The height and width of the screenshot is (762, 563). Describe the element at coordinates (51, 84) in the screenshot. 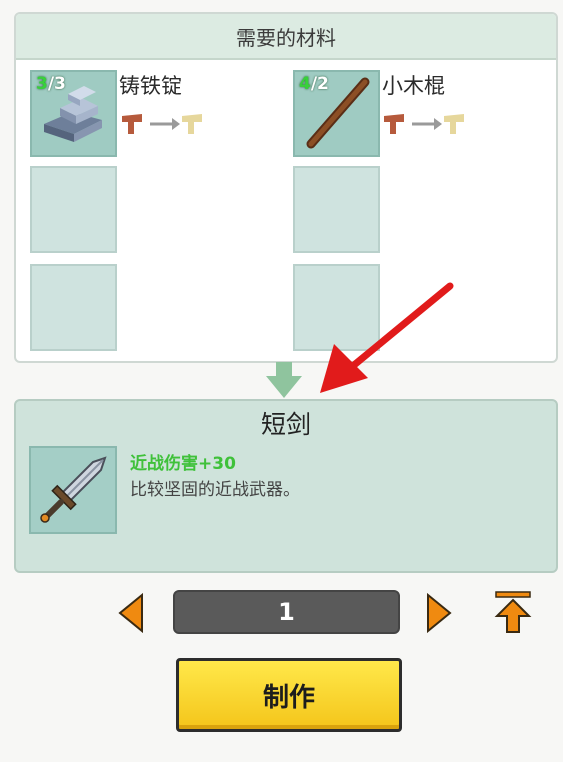

I see `material-count: 3/3` at that location.